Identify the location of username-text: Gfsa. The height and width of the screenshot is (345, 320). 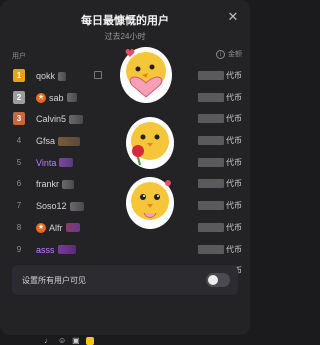
(46, 141).